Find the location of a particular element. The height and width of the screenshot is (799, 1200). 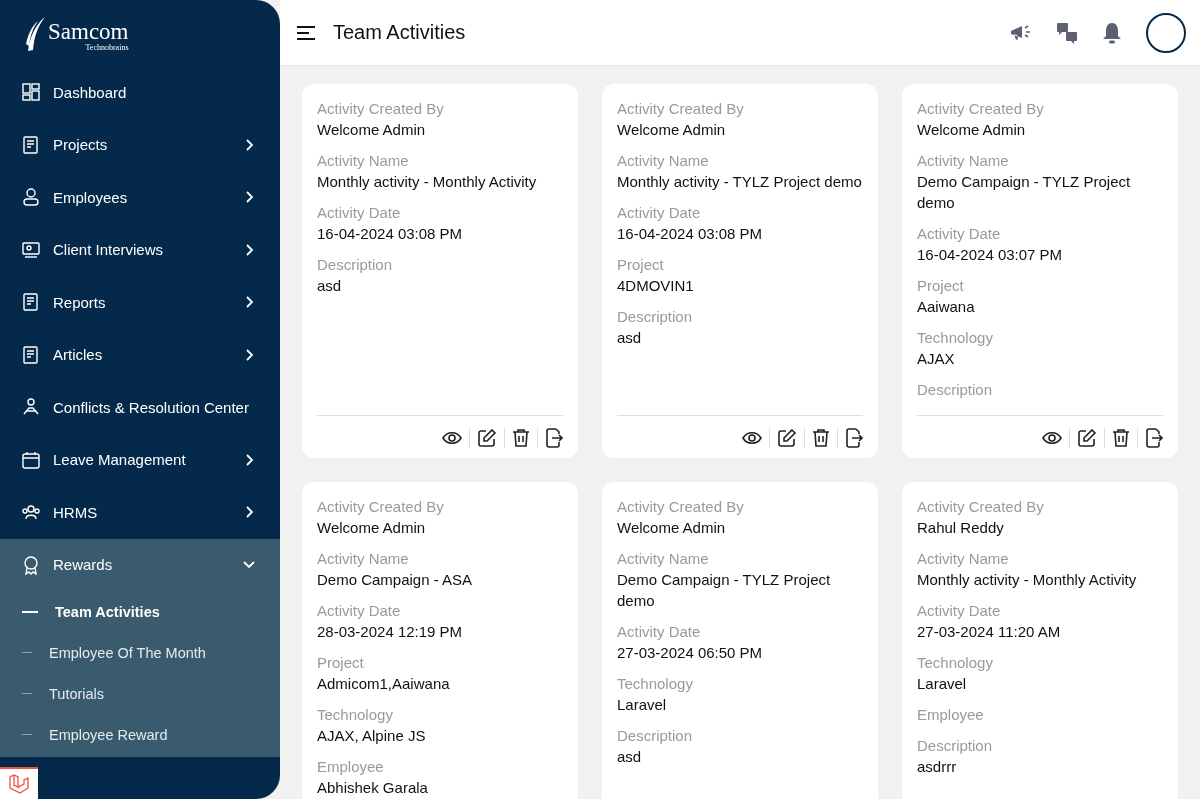

framework-badge is located at coordinates (19, 783).